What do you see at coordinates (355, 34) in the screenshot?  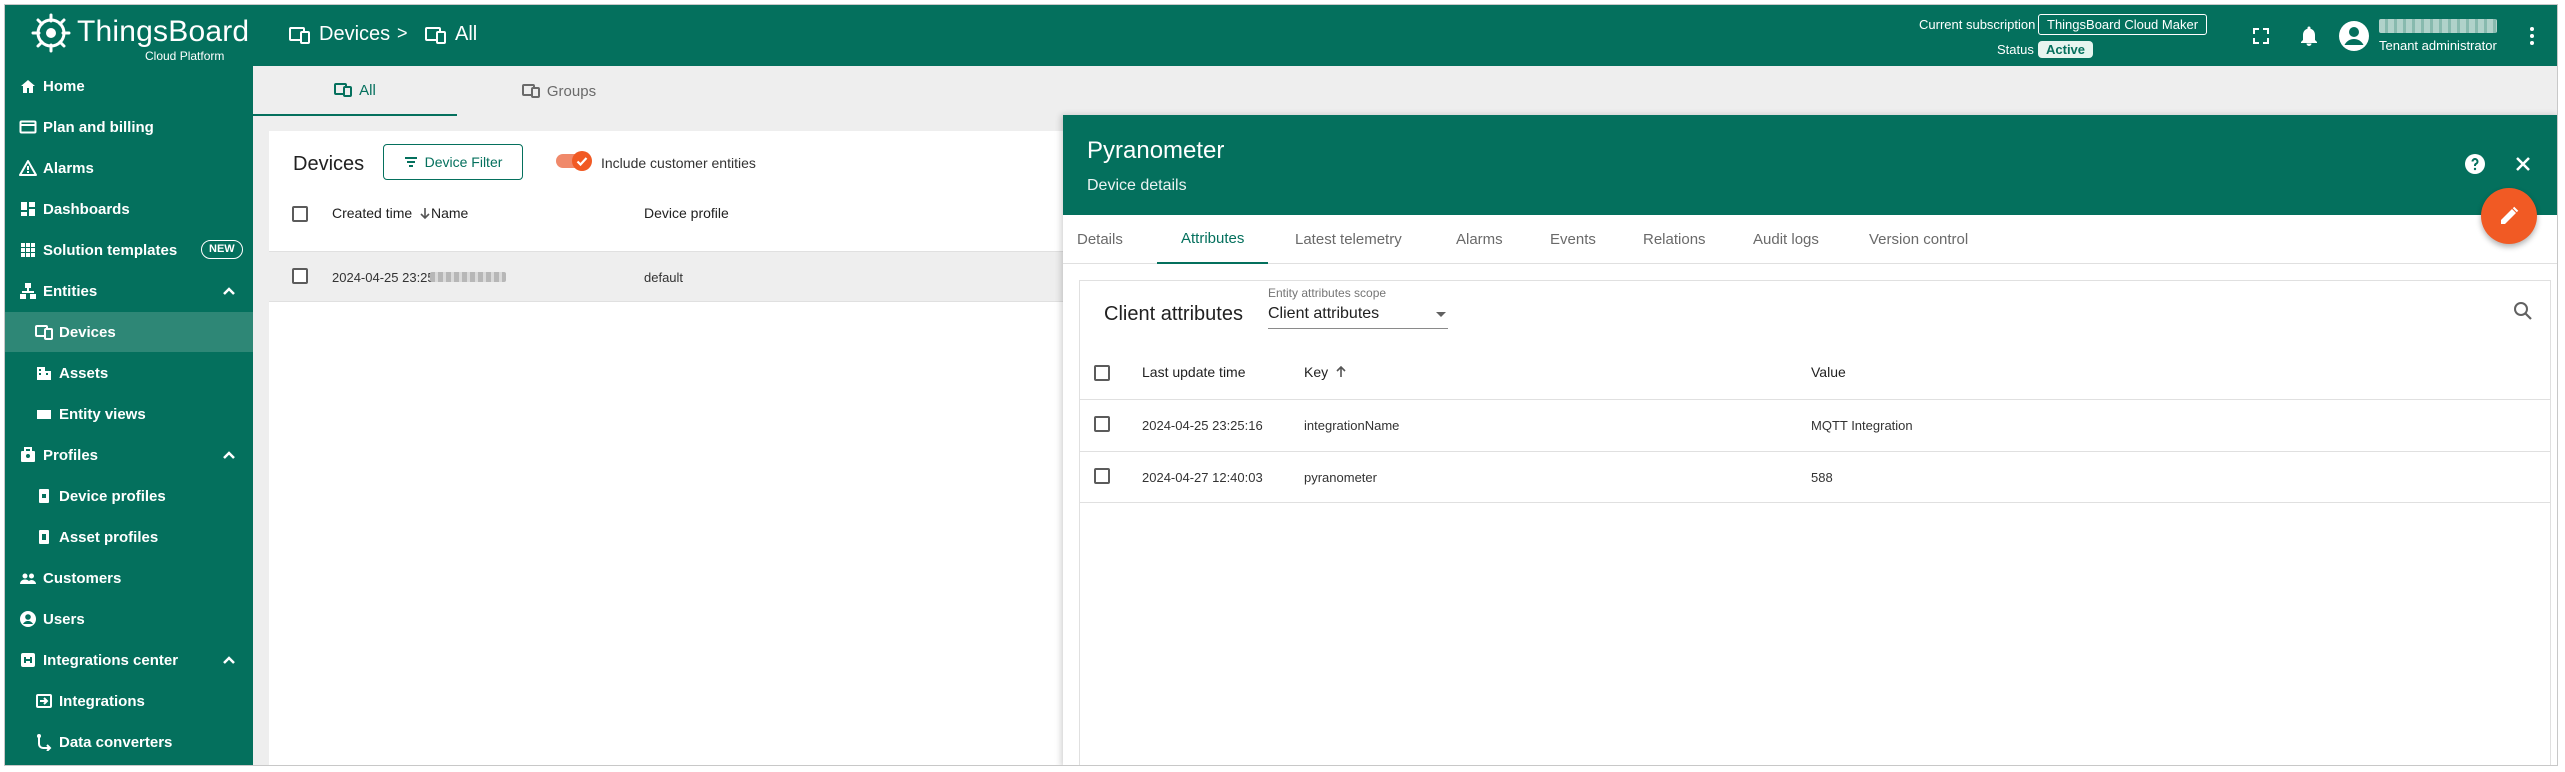 I see `breadcrumb-label: Devices` at bounding box center [355, 34].